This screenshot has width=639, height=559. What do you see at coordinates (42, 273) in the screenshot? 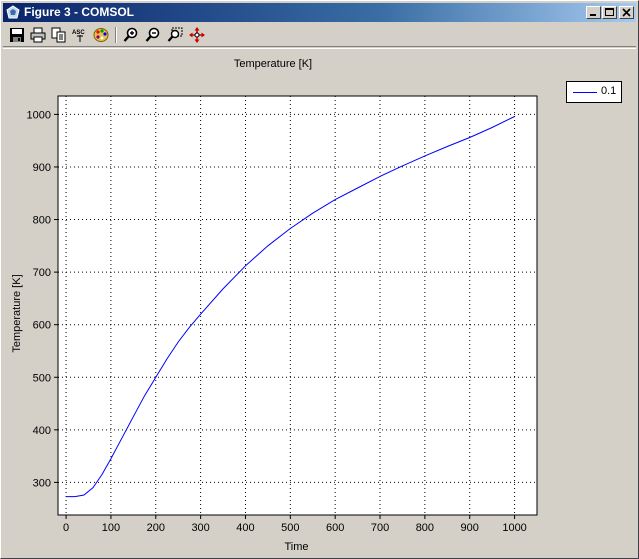
I see `y-tick-label: 700` at bounding box center [42, 273].